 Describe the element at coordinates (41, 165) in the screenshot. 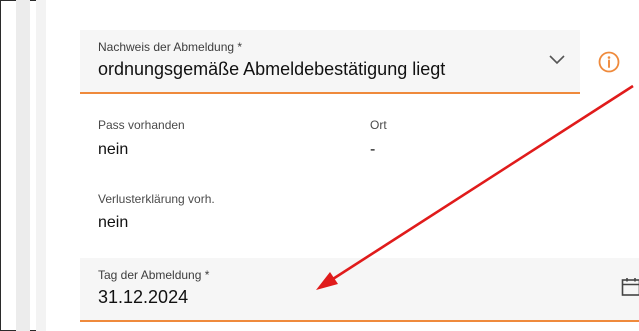

I see `left-rail` at that location.